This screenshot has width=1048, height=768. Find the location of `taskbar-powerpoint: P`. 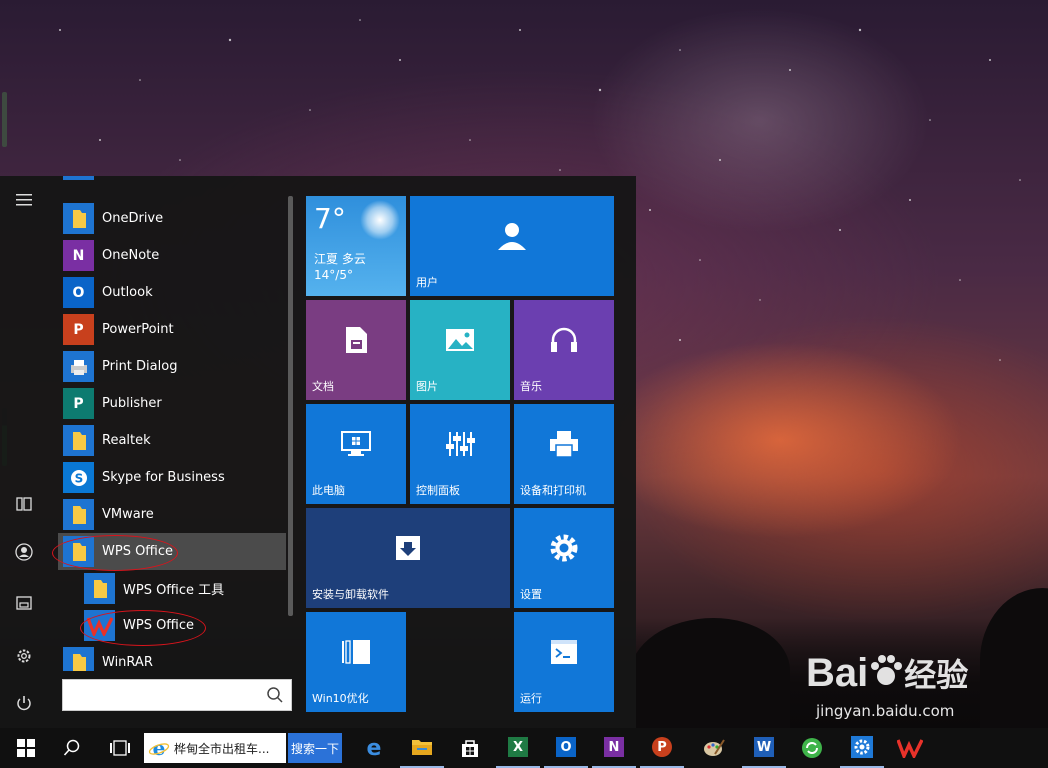

taskbar-powerpoint: P is located at coordinates (662, 748).